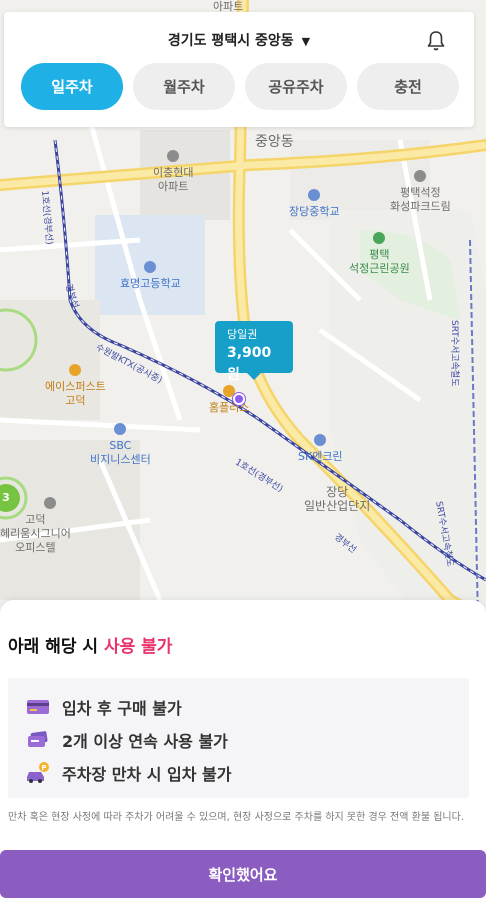  Describe the element at coordinates (147, 774) in the screenshot. I see `rule-text: 주차장 만차 시 입차 불가` at that location.